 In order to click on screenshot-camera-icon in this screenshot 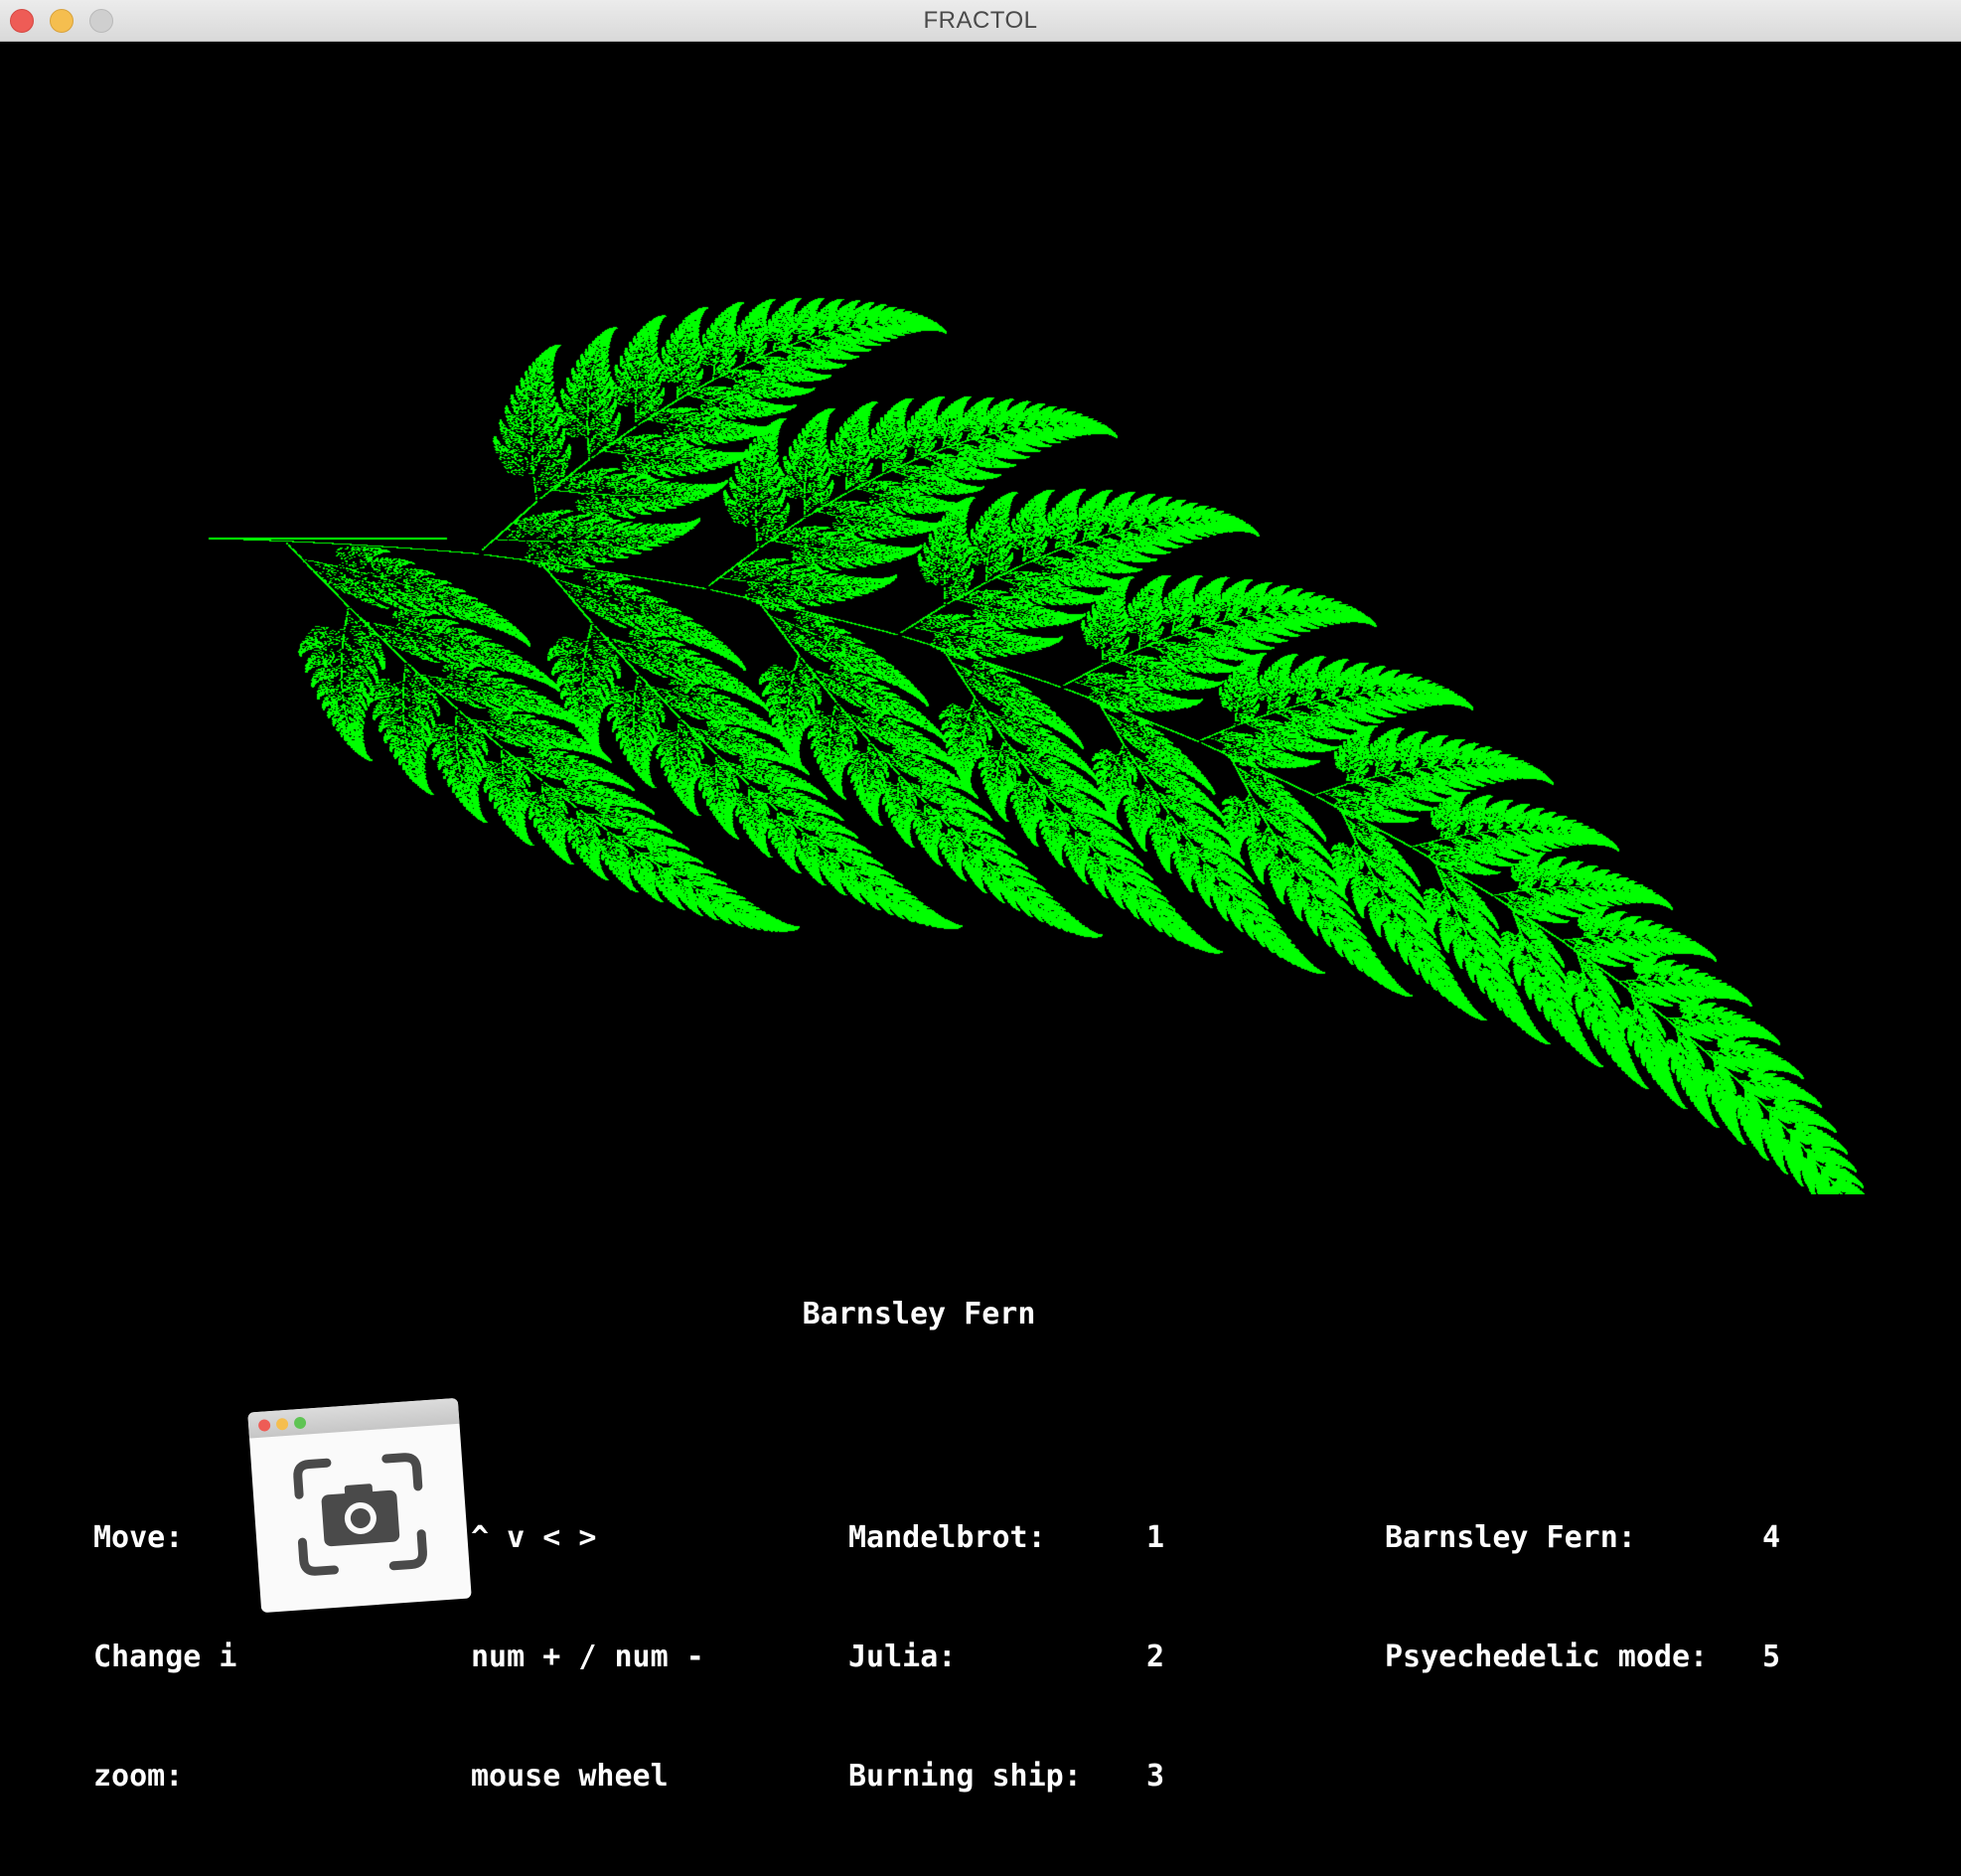, I will do `click(360, 1515)`.